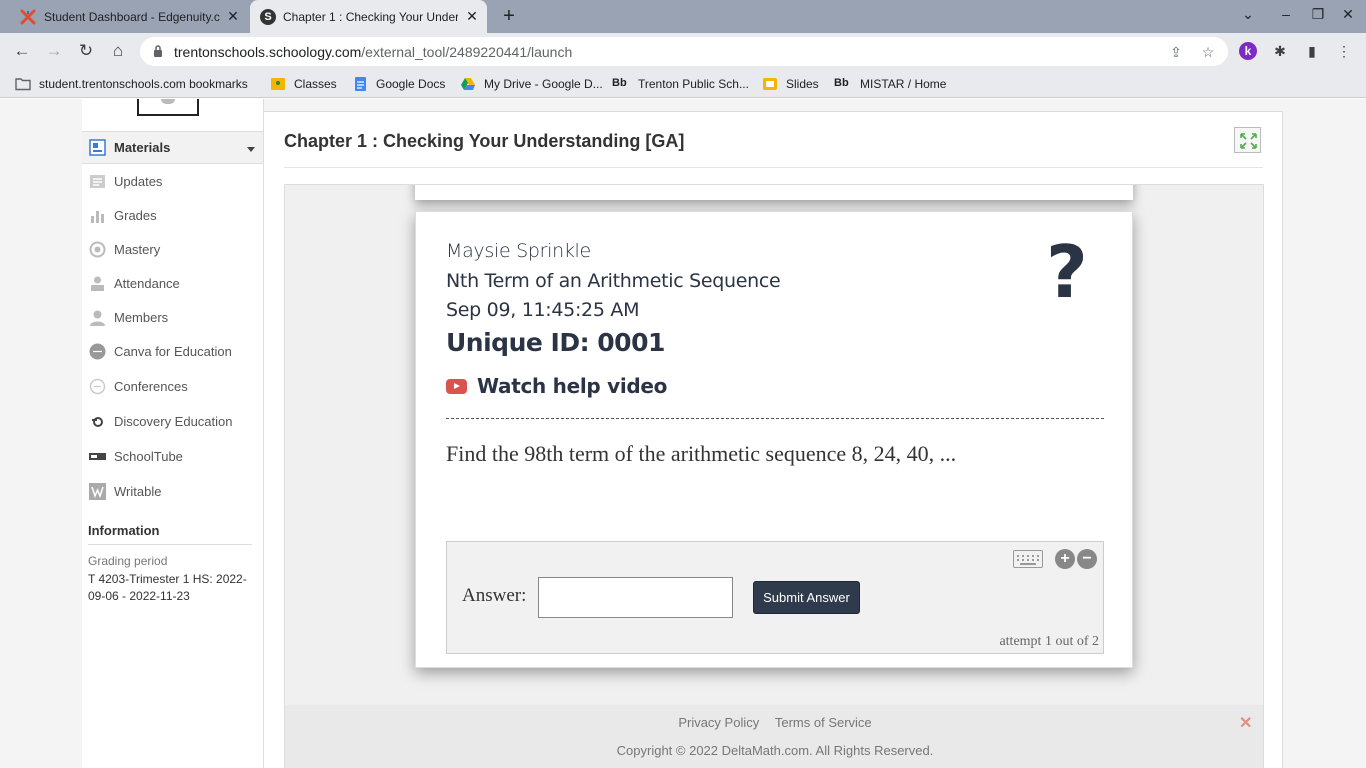 The width and height of the screenshot is (1366, 768). I want to click on sidebar-item-label: SchoolTube, so click(148, 456).